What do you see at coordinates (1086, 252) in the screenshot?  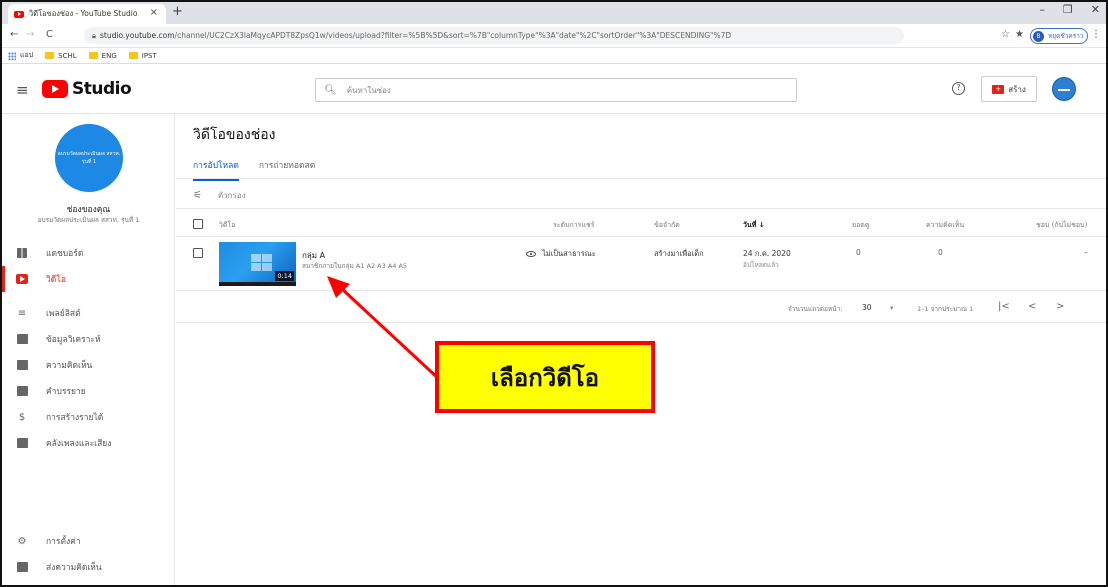 I see `likes-value: –` at bounding box center [1086, 252].